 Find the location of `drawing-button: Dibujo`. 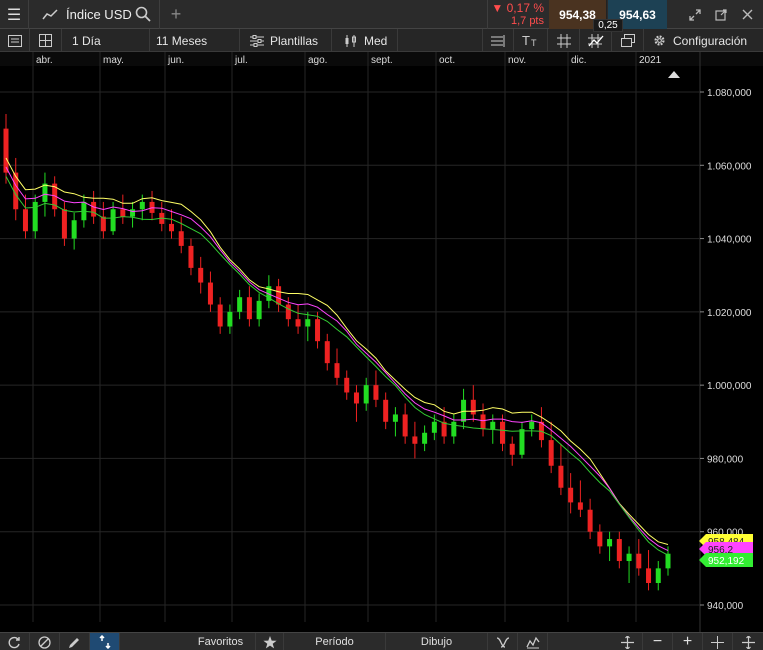

drawing-button: Dibujo is located at coordinates (437, 641).